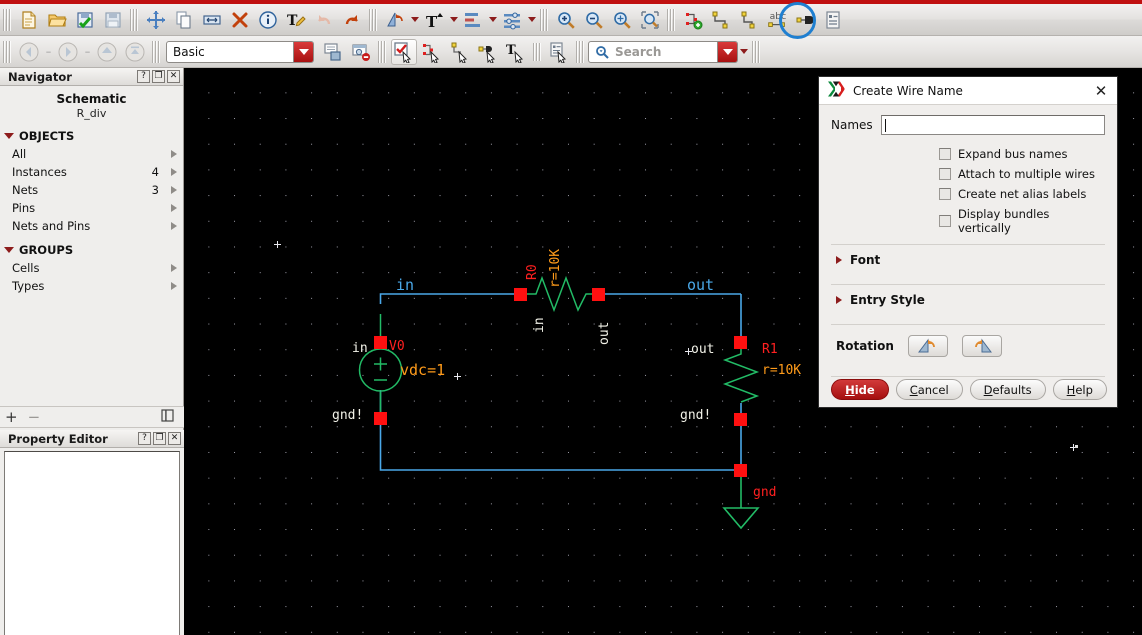  What do you see at coordinates (29, 20) in the screenshot?
I see `new-file-icon` at bounding box center [29, 20].